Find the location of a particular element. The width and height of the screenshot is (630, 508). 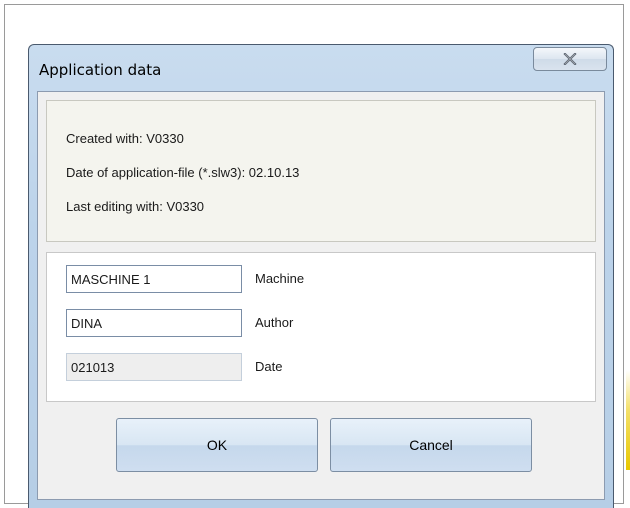

background-edge-strip is located at coordinates (628, 420).